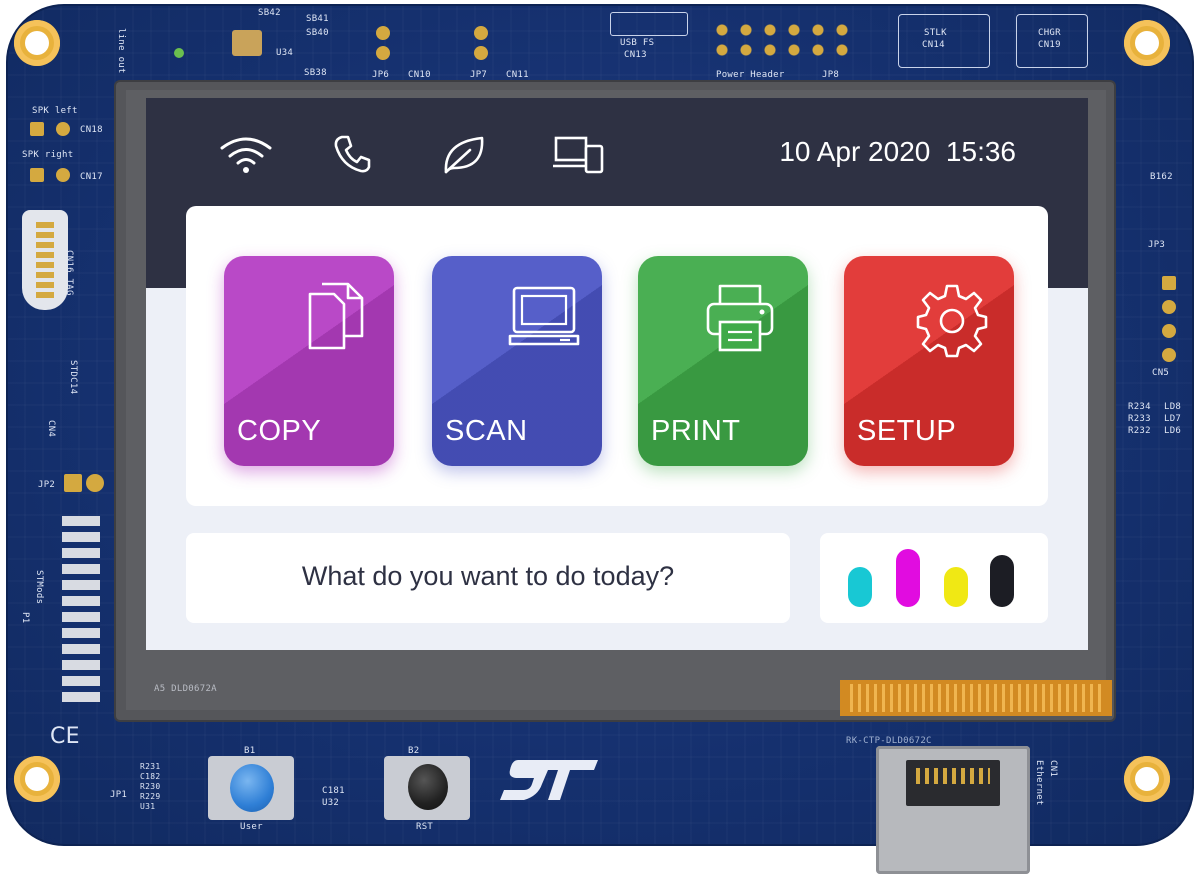 The height and width of the screenshot is (881, 1200). I want to click on reset-button-housing, so click(427, 788).